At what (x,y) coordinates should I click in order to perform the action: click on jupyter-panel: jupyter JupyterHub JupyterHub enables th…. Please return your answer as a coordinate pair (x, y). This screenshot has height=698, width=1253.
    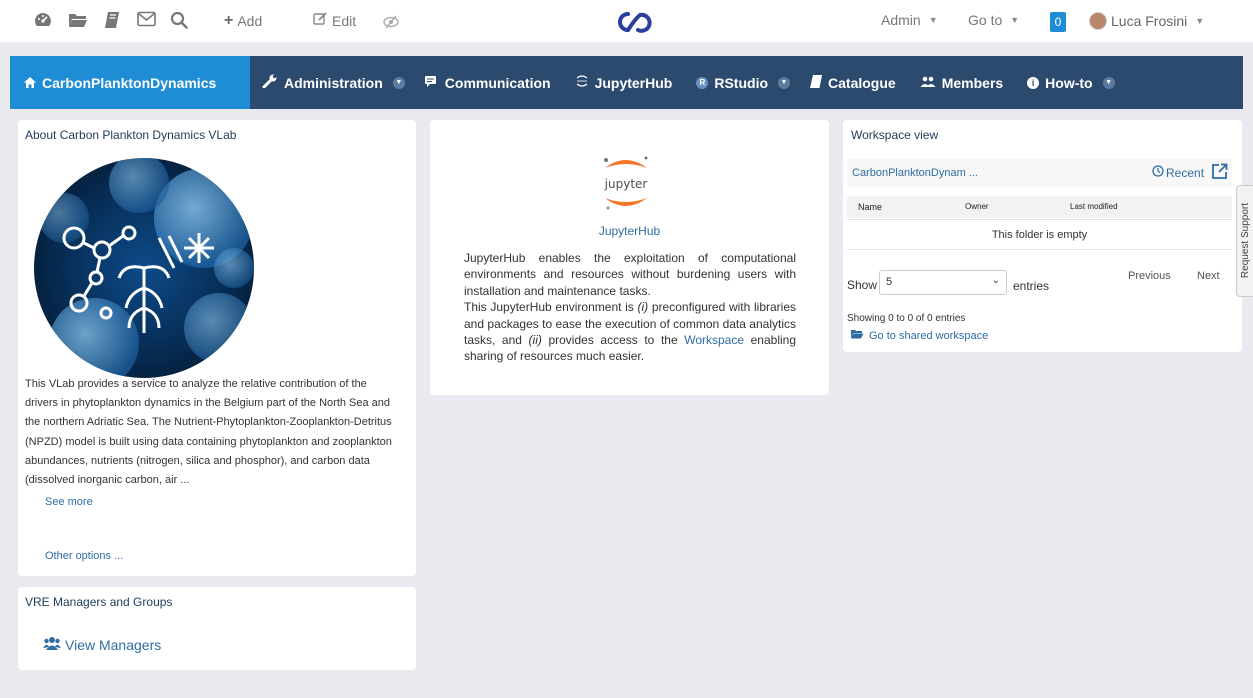
    Looking at the image, I should click on (629, 257).